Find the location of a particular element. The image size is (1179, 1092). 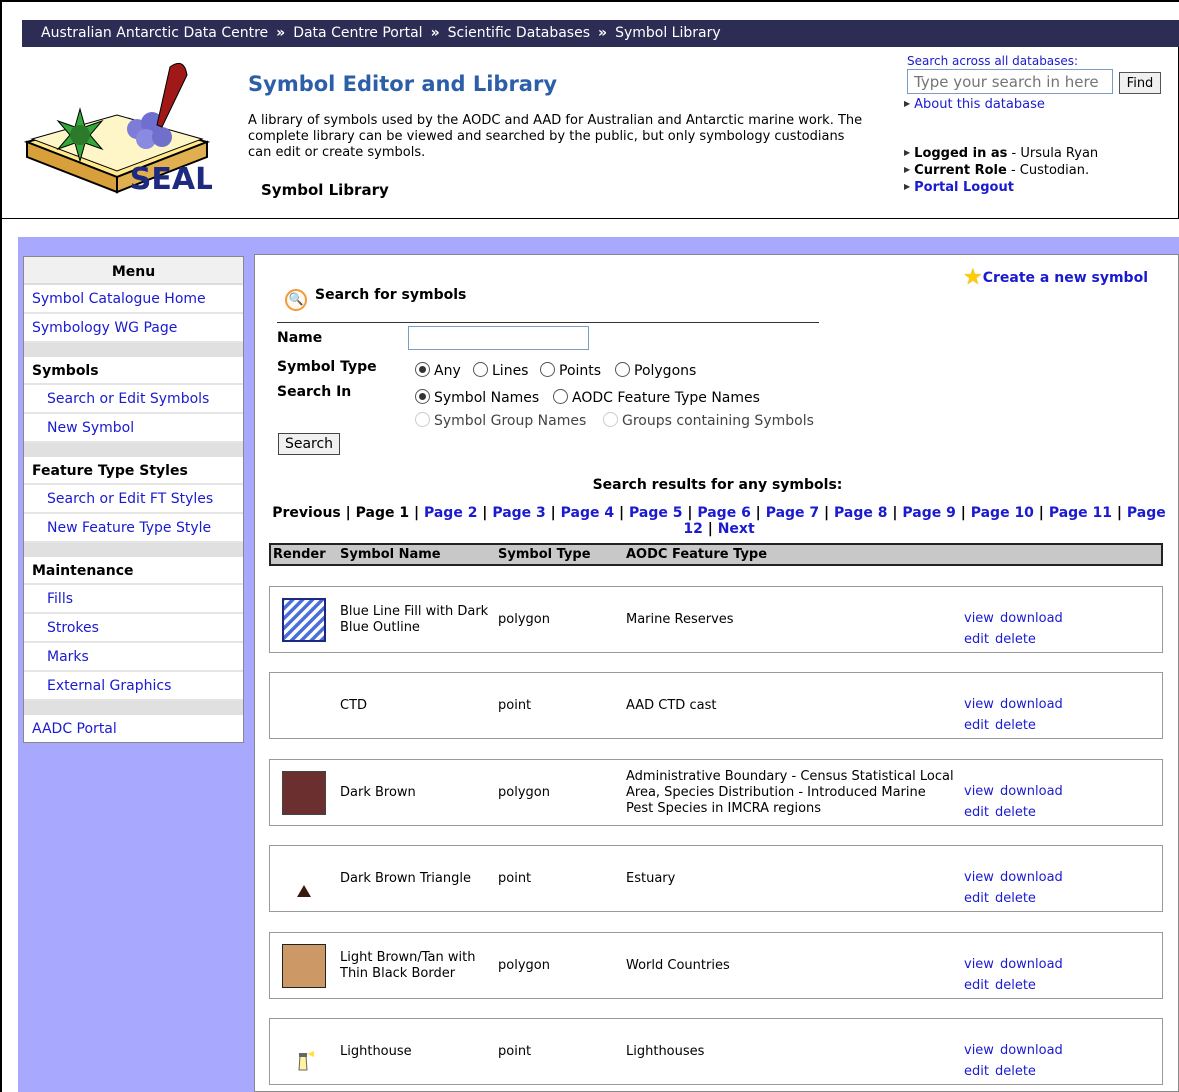

radio-label: Symbol Group Names is located at coordinates (510, 421).